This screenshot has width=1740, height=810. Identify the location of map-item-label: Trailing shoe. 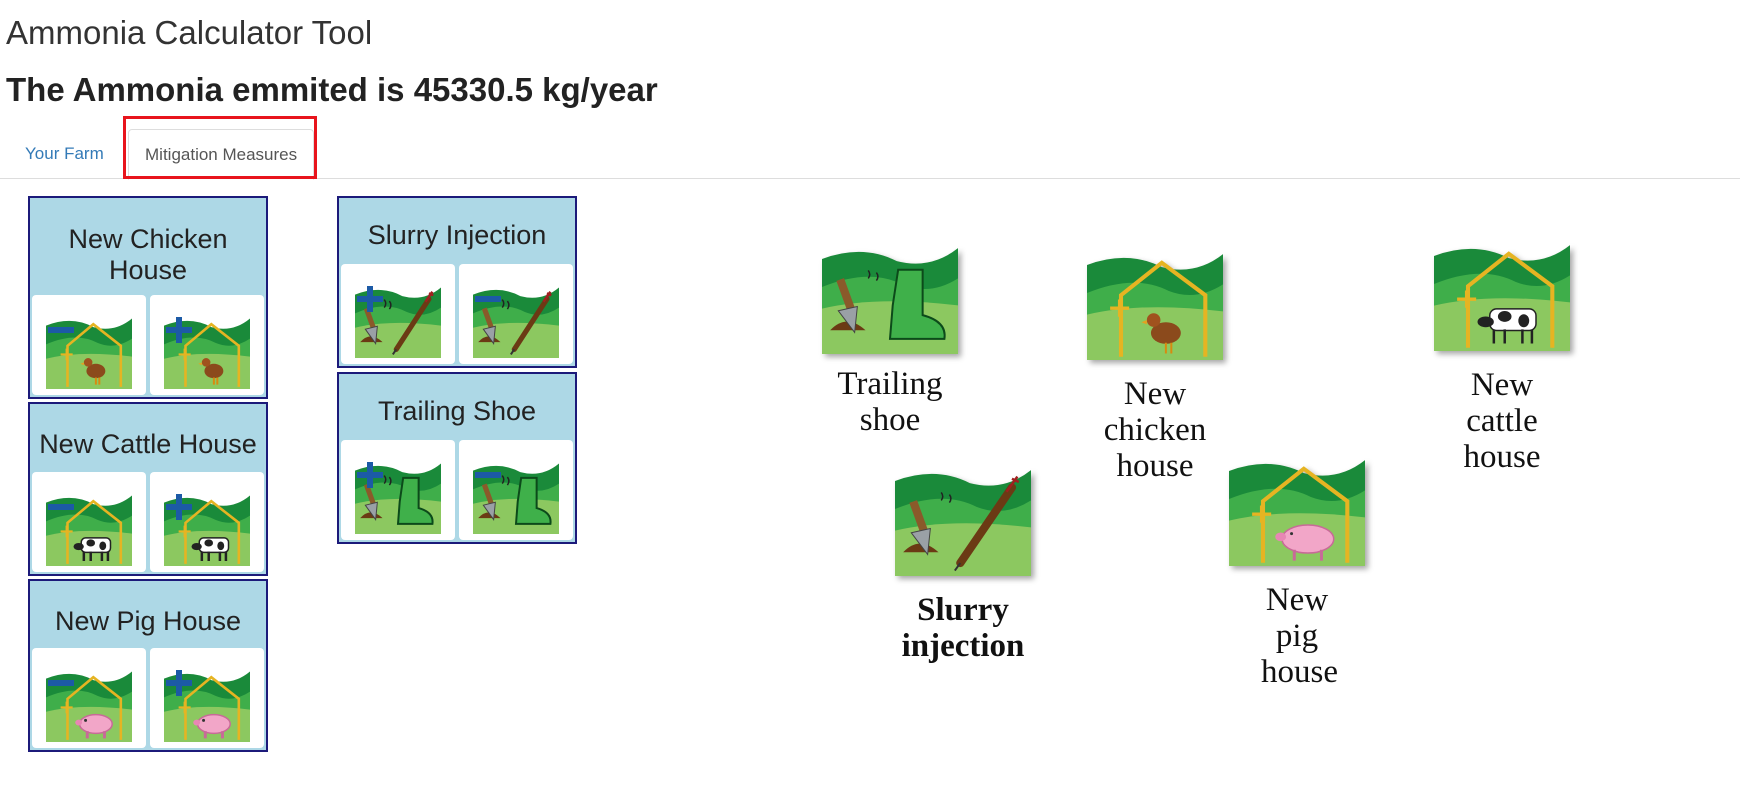
(890, 402).